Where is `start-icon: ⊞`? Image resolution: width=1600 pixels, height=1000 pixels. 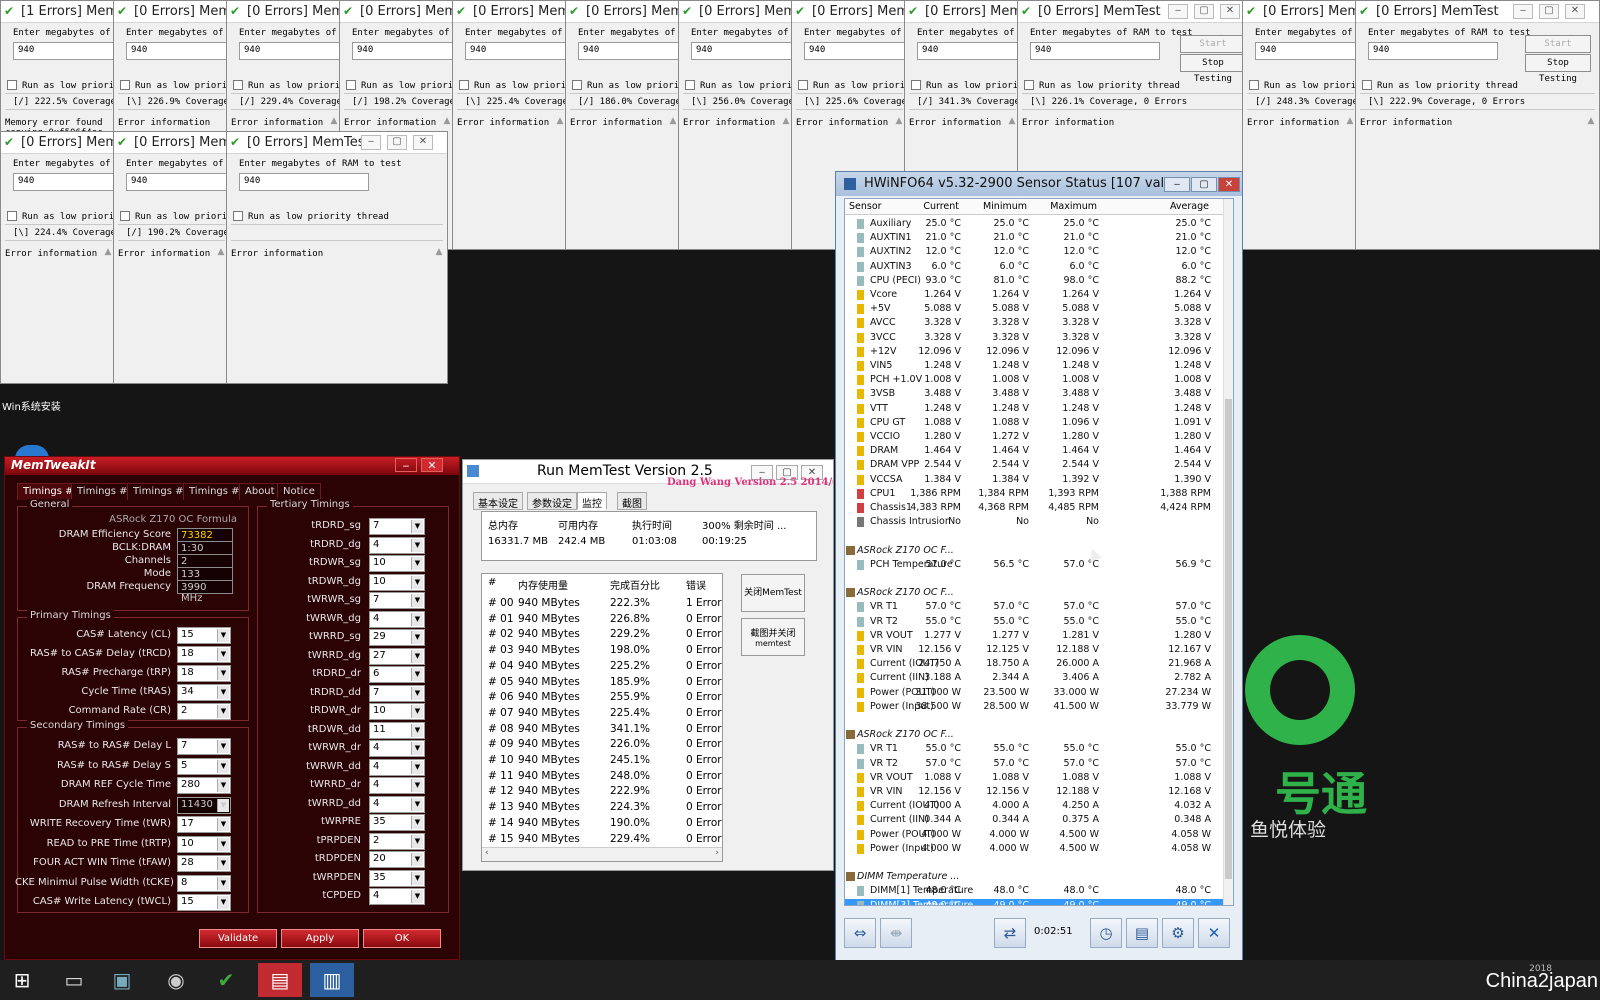 start-icon: ⊞ is located at coordinates (22, 980).